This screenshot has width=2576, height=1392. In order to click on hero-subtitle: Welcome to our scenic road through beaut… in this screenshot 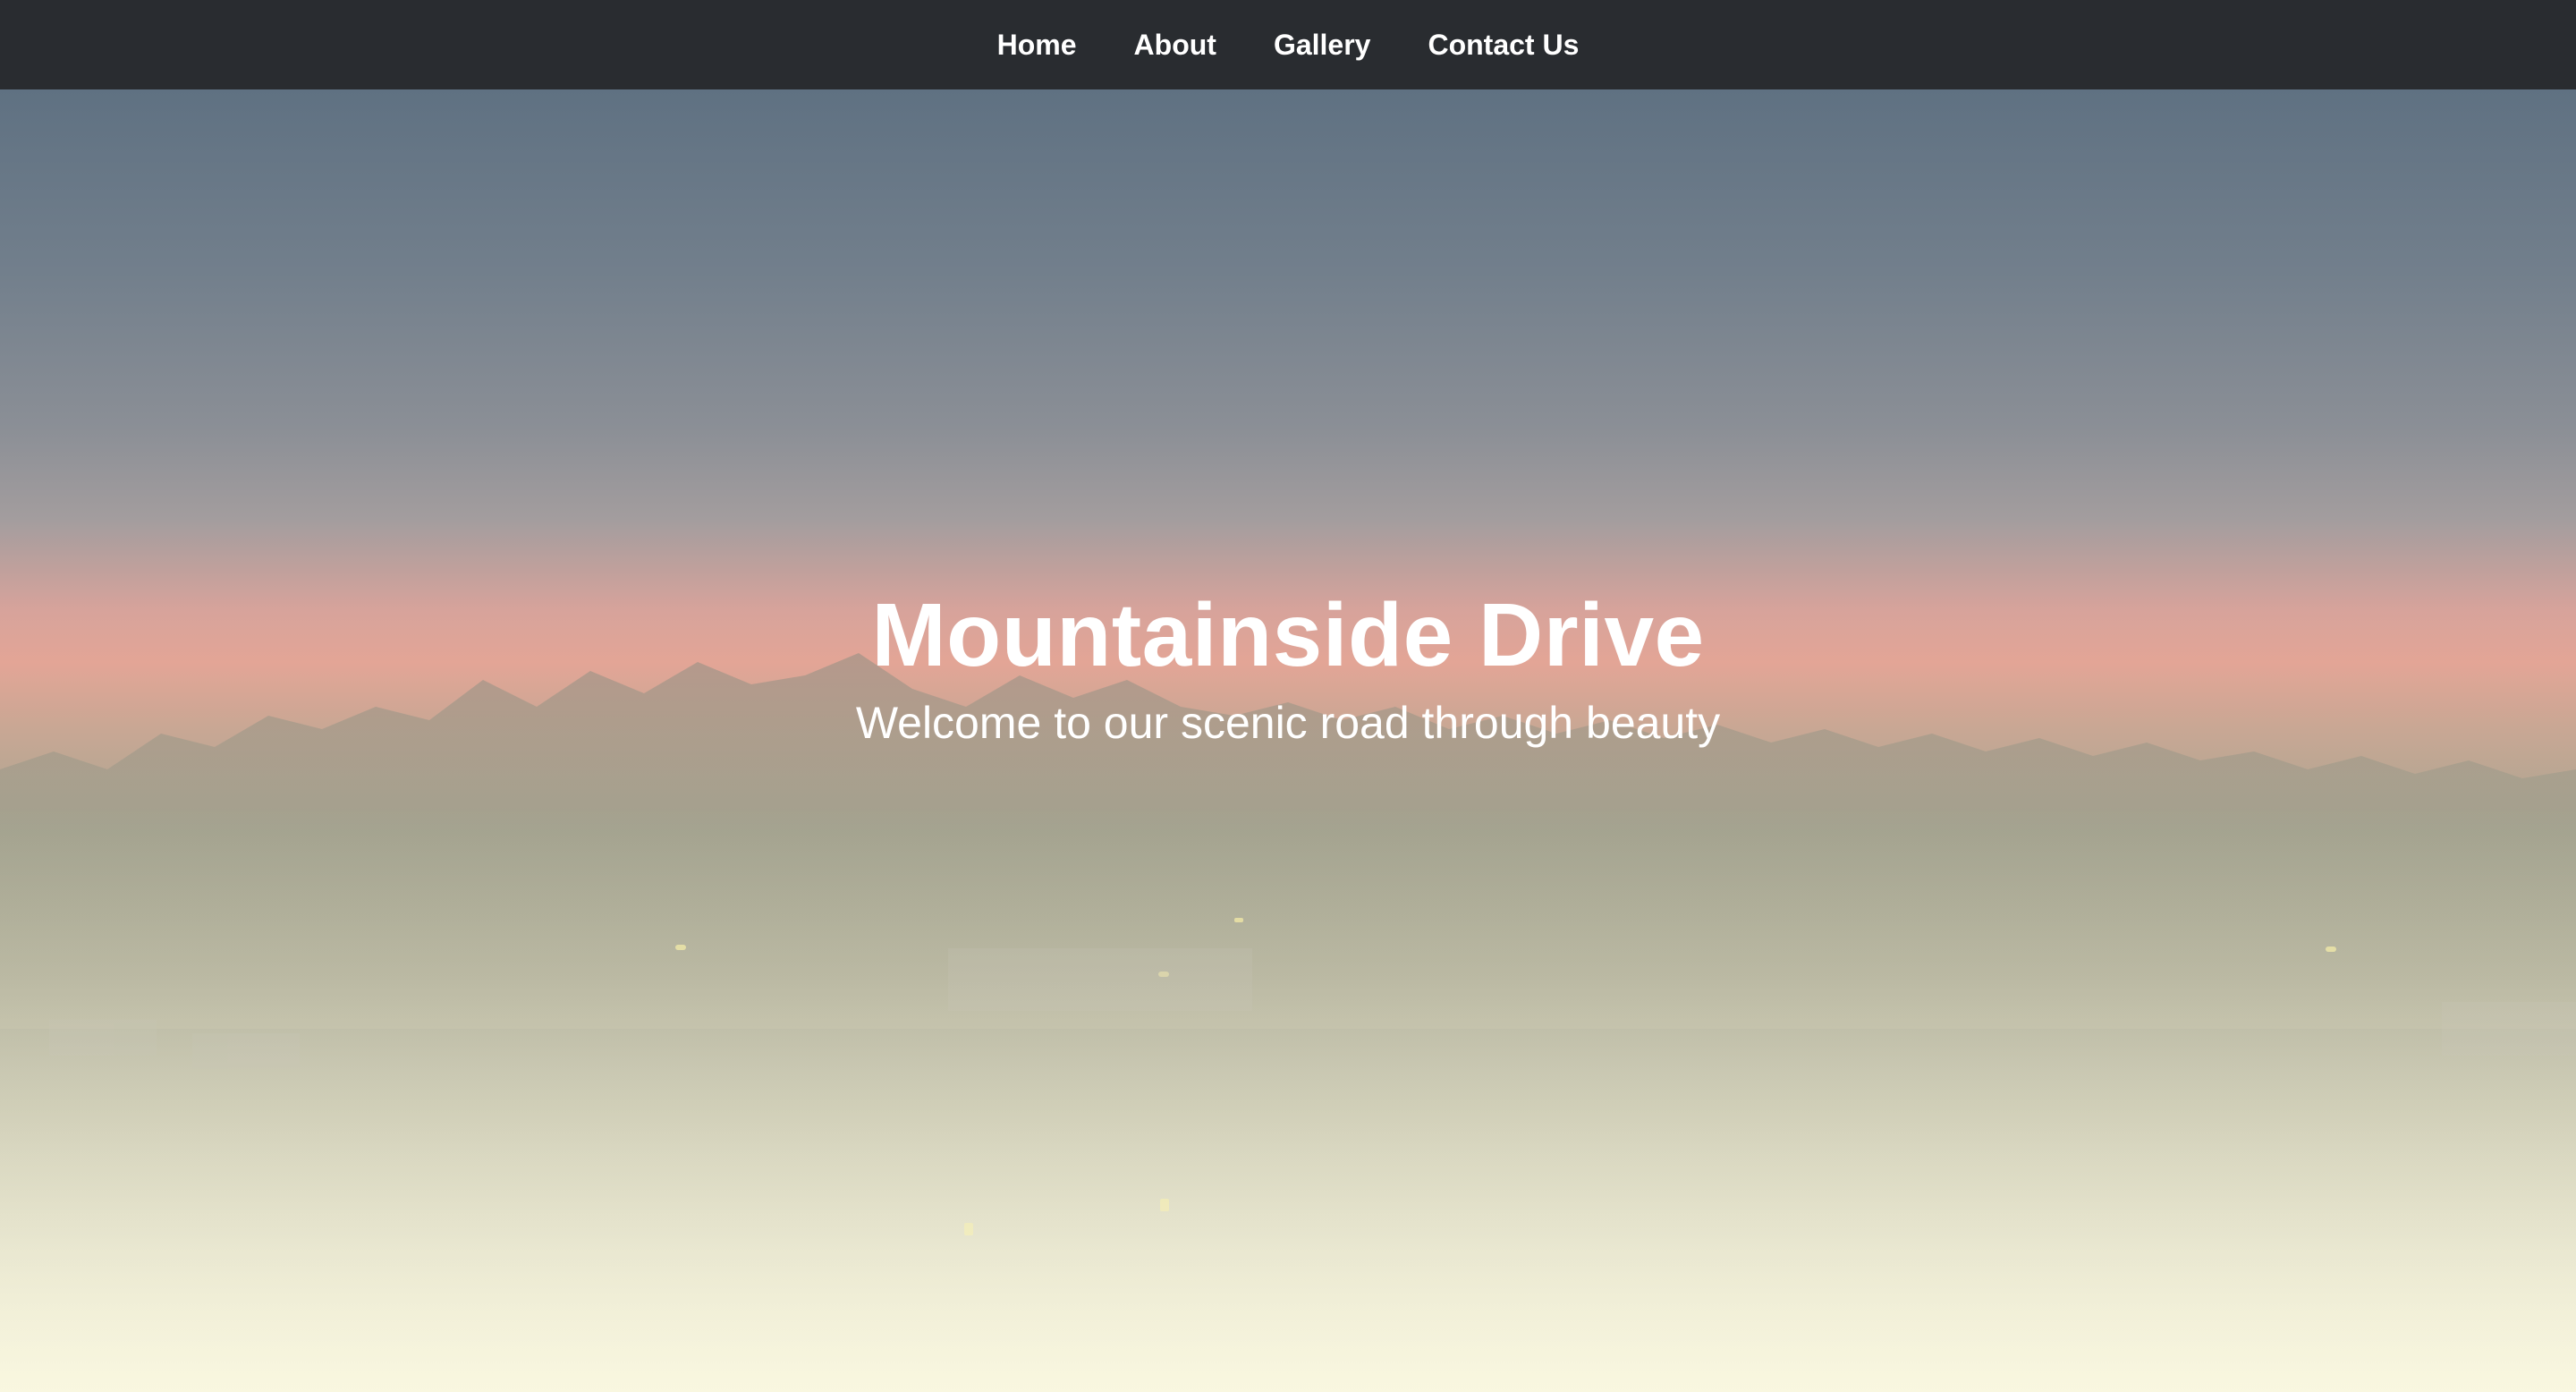, I will do `click(1288, 723)`.